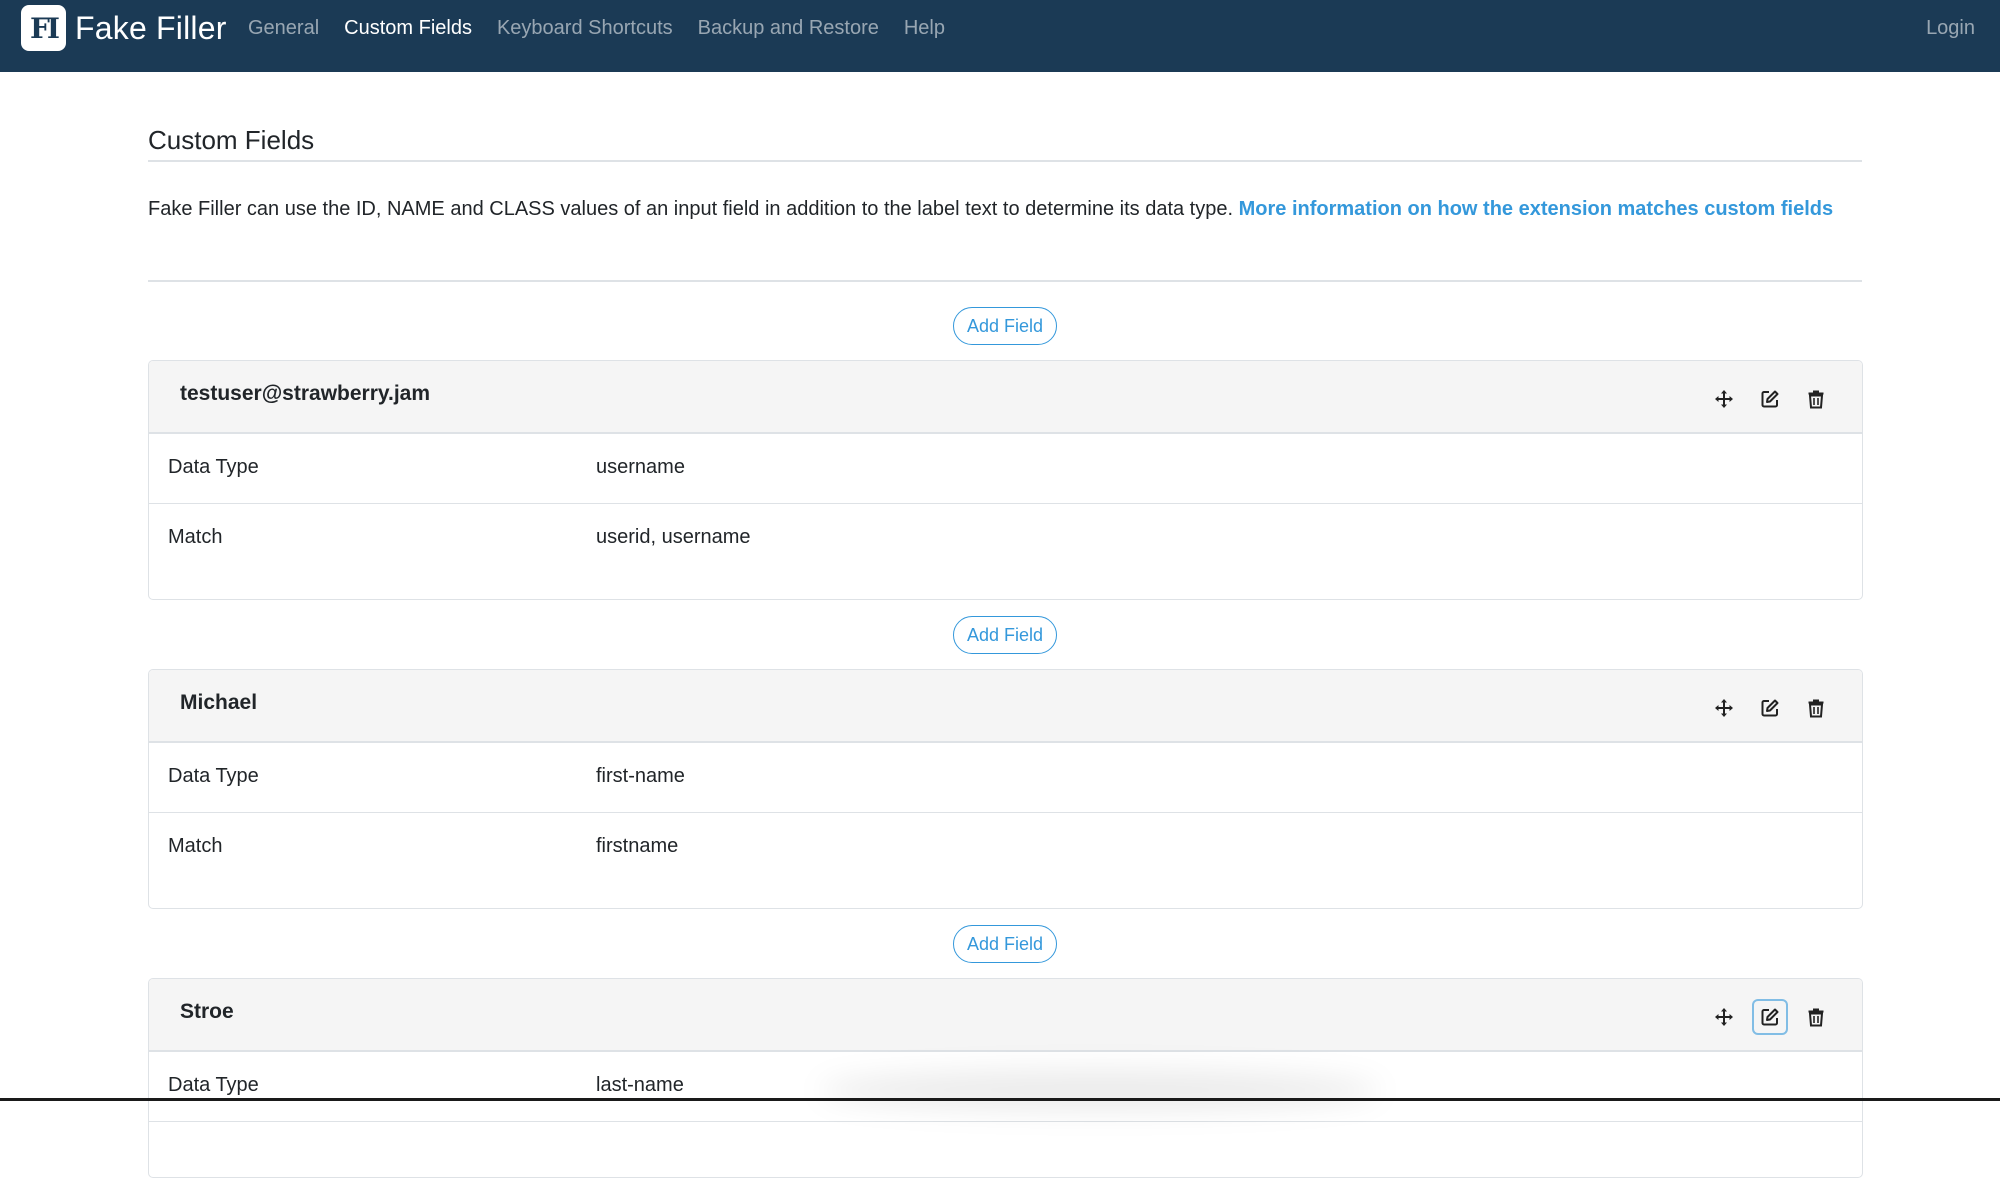  I want to click on data-type-row: Data Type first-name, so click(1005, 778).